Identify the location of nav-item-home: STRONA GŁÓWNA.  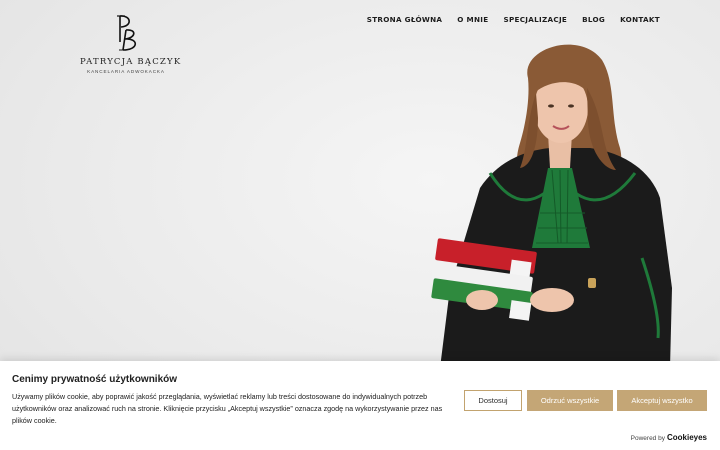
(405, 19).